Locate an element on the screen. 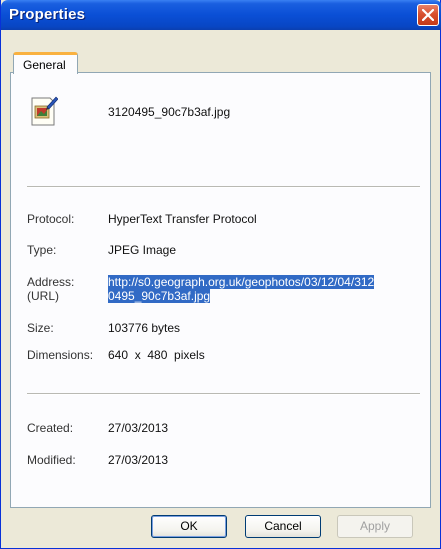 This screenshot has height=549, width=441. close-icon is located at coordinates (428, 15).